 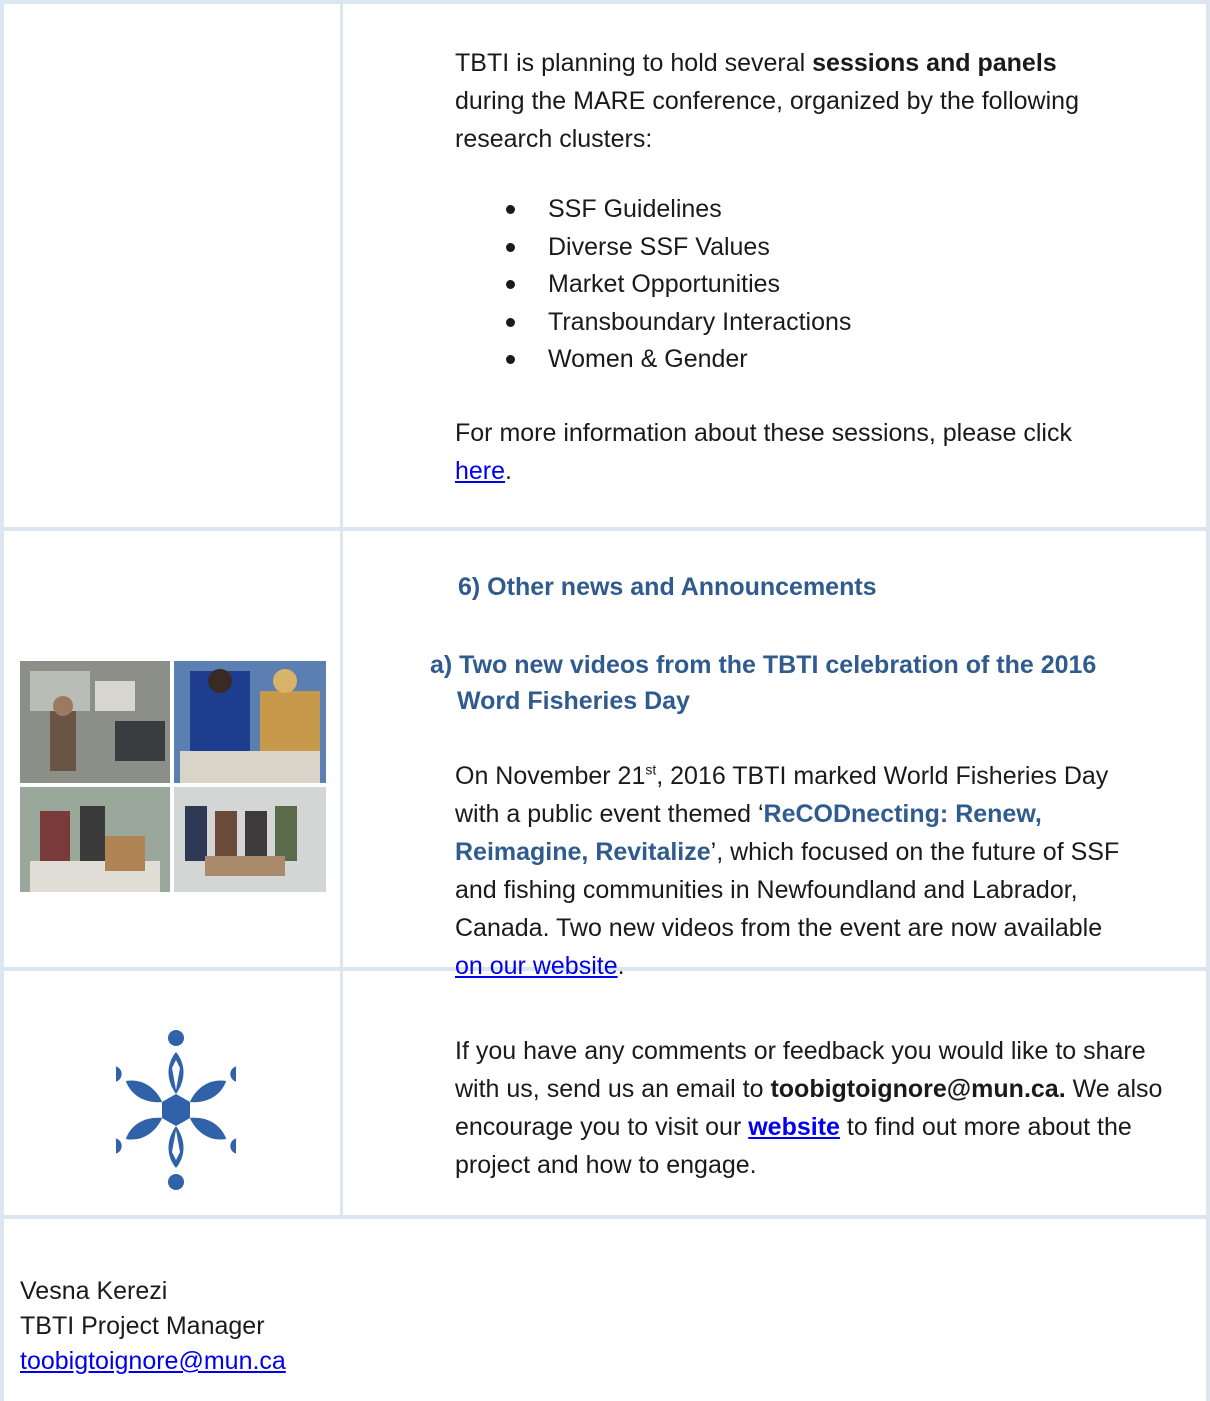 I want to click on sub-heading-videos-line2: Word Fisheries Day, so click(x=573, y=701).